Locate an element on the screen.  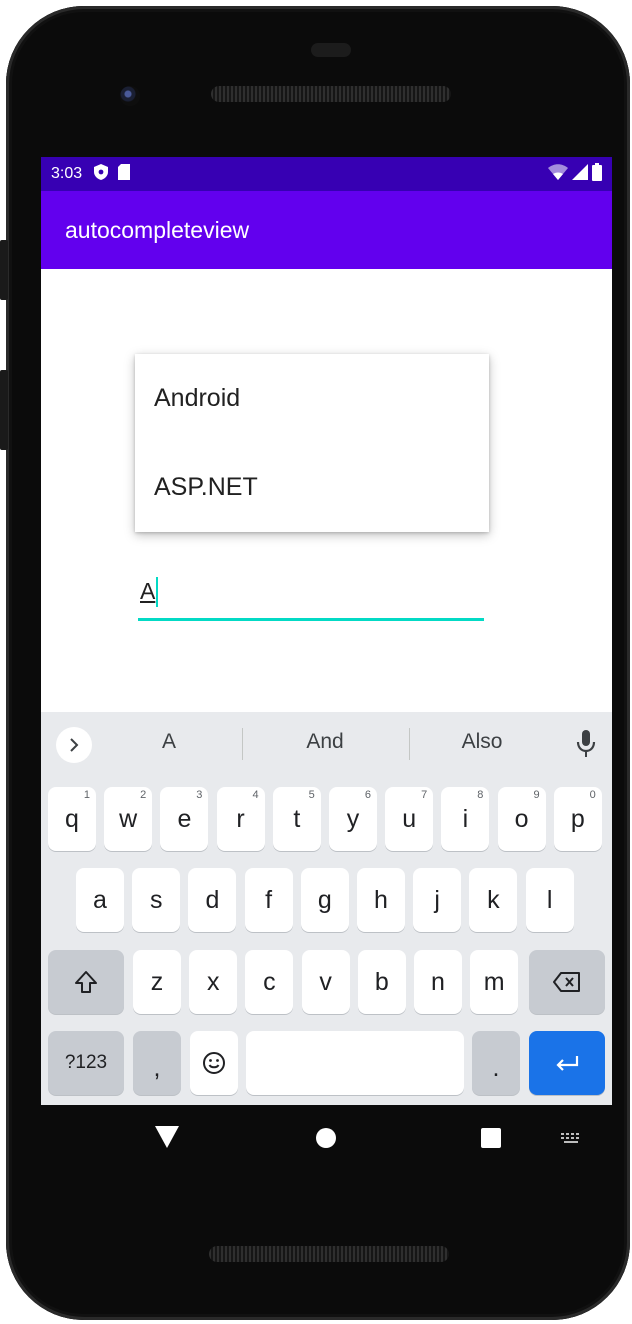
home-circle-icon is located at coordinates (326, 1140).